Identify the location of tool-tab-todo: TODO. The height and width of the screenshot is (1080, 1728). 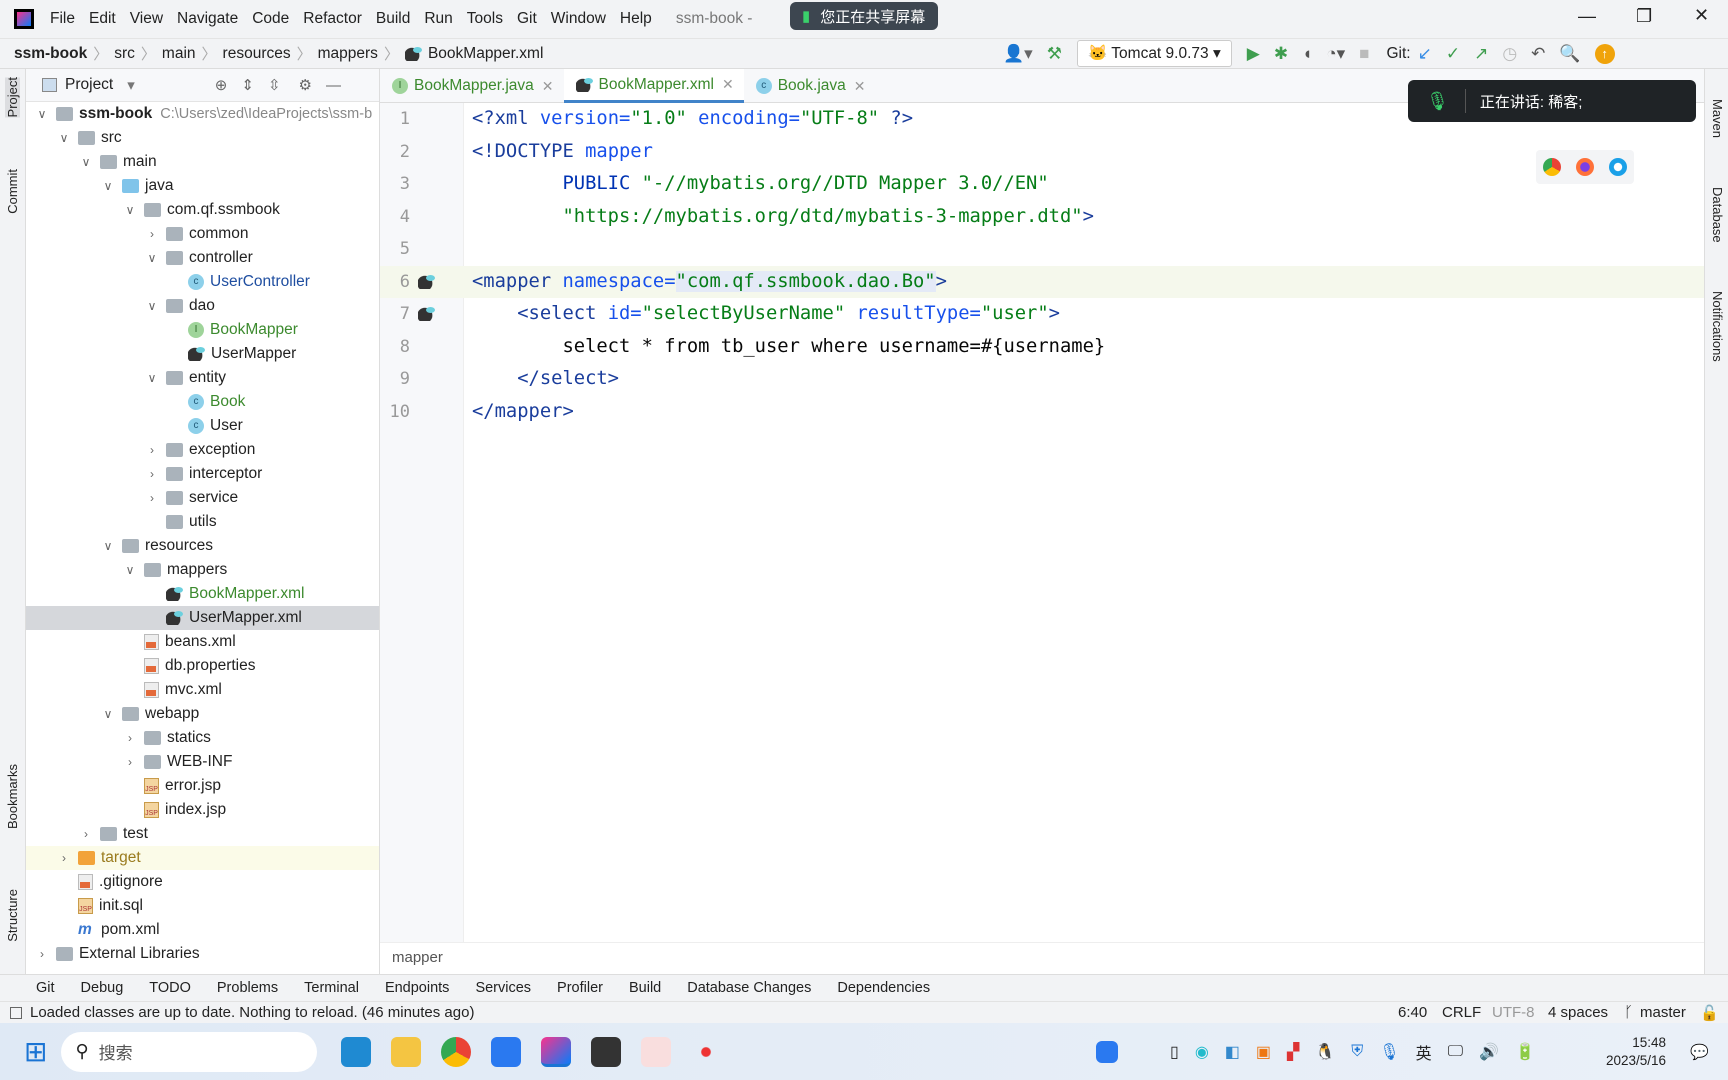
(170, 988).